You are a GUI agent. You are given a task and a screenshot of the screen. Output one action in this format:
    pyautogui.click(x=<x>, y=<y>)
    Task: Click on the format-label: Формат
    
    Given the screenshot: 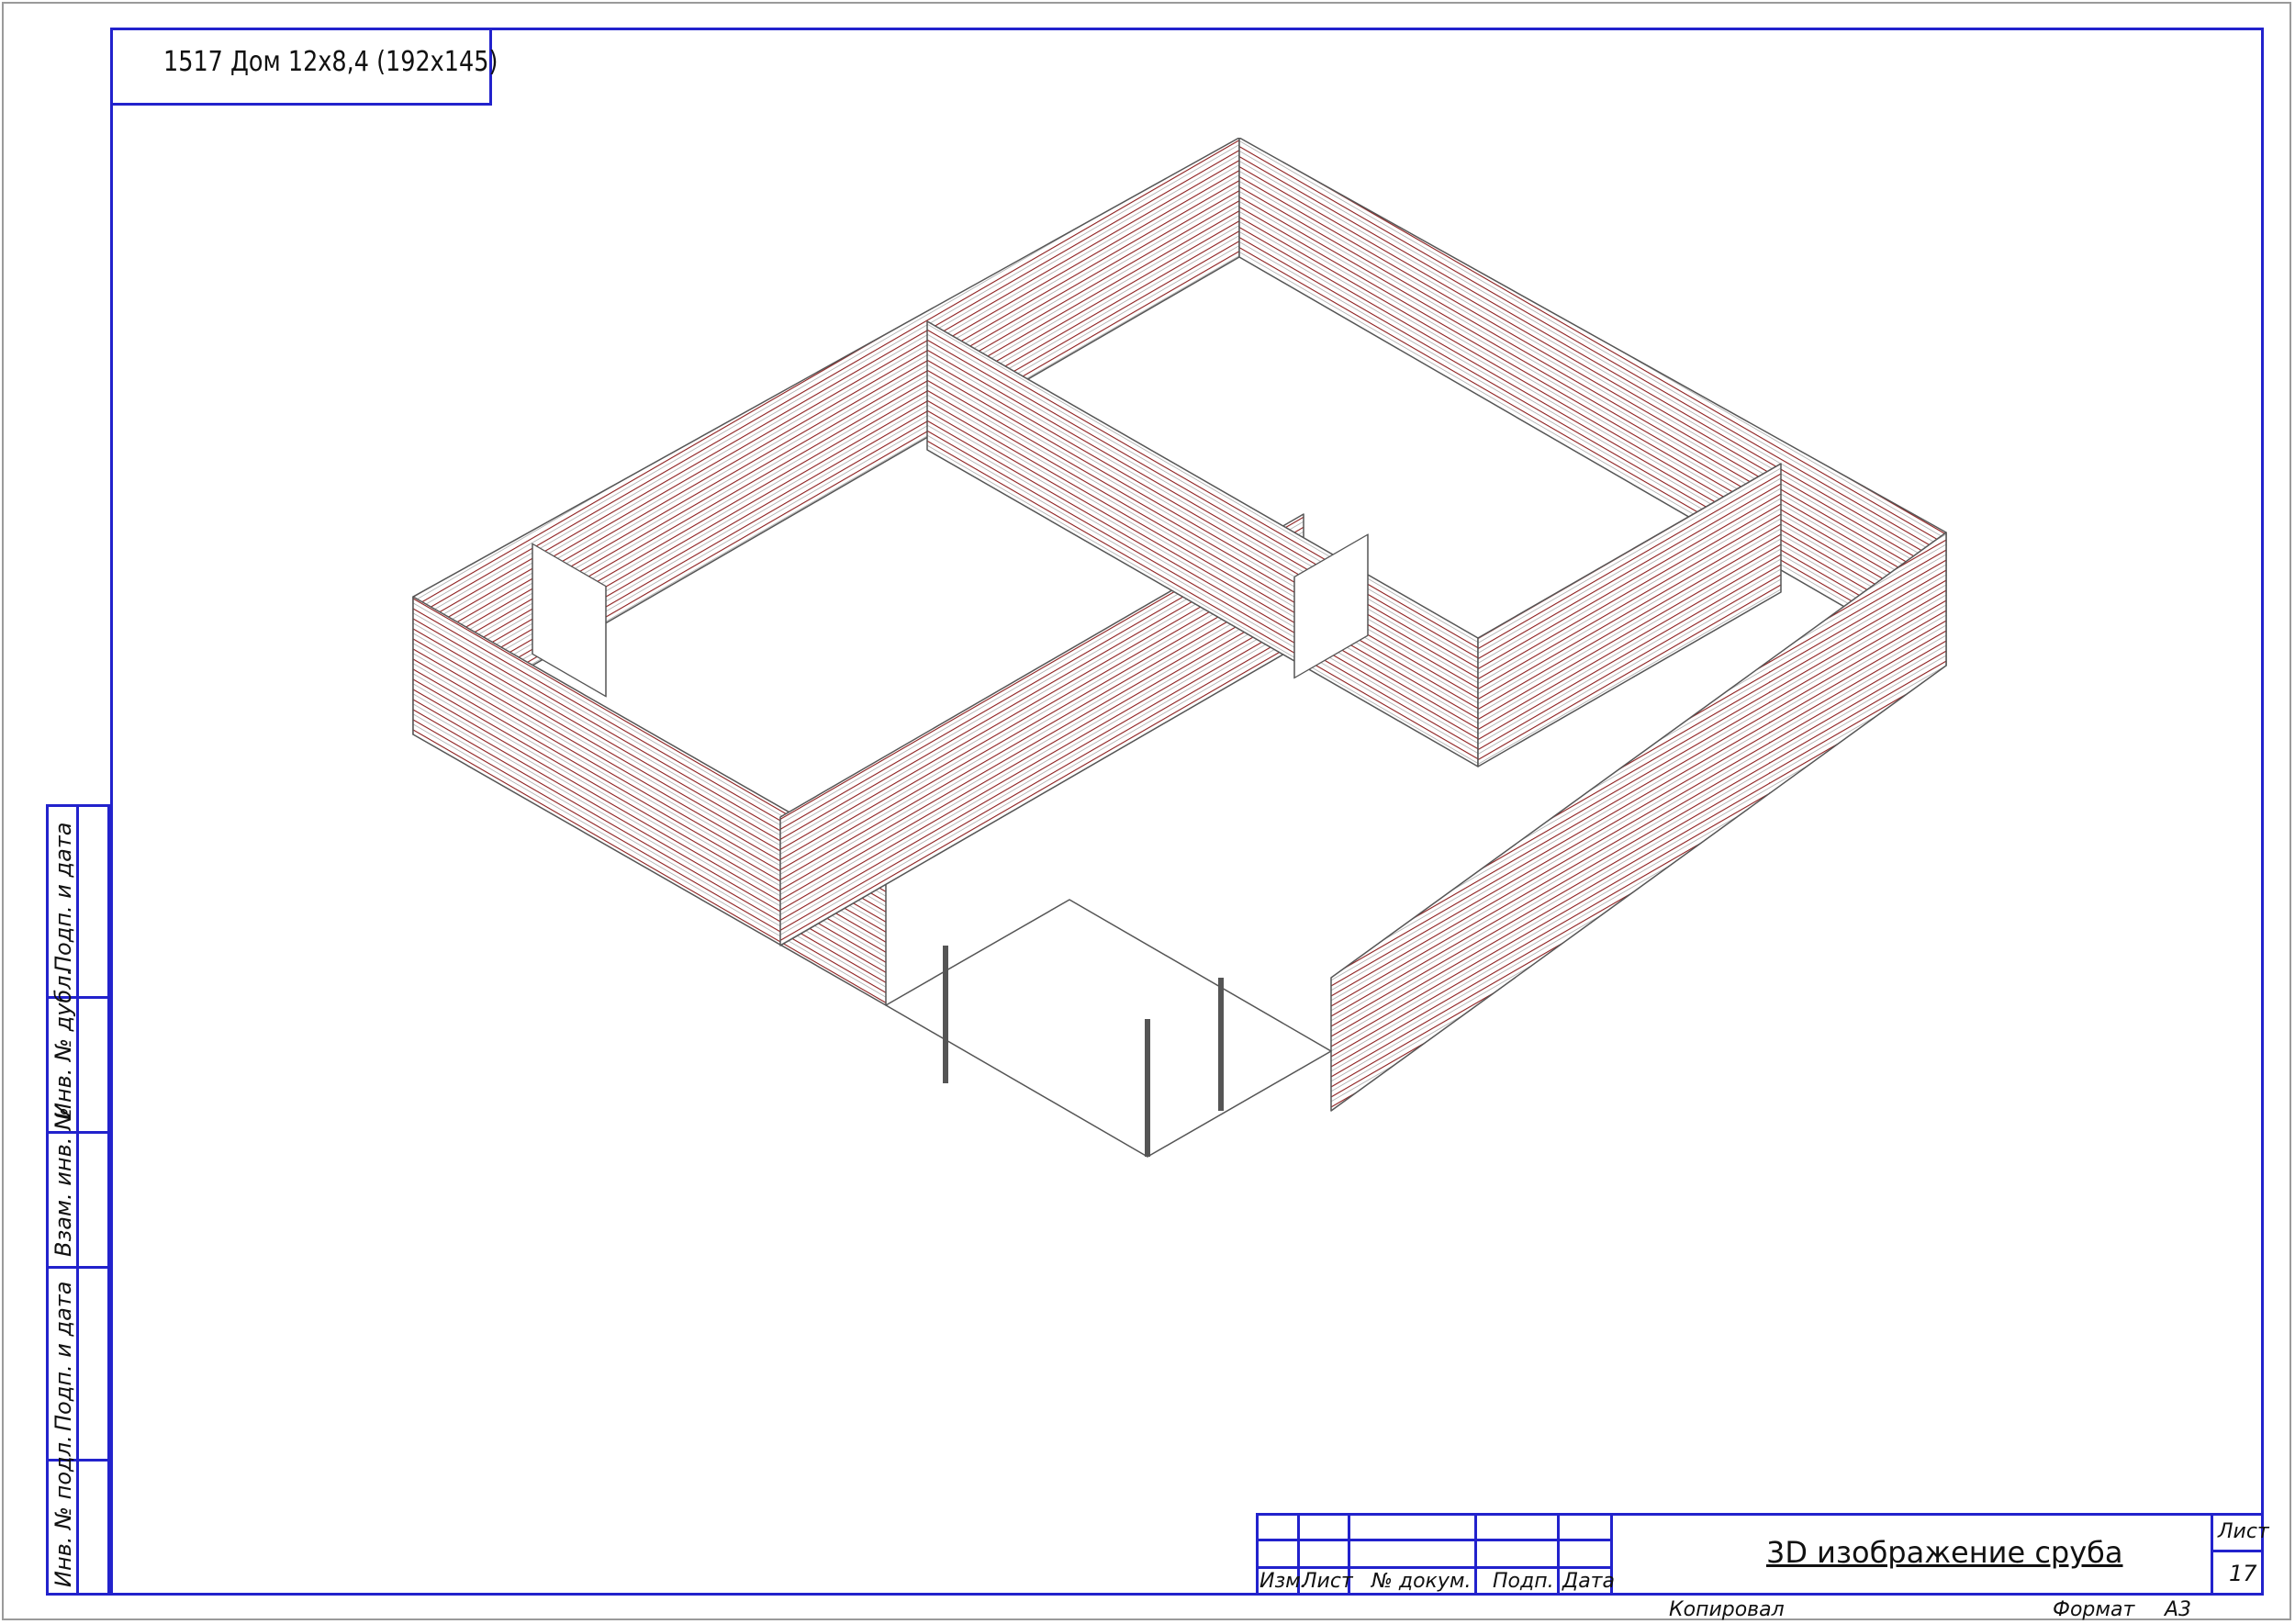 What is the action you would take?
    pyautogui.click(x=2094, y=1609)
    